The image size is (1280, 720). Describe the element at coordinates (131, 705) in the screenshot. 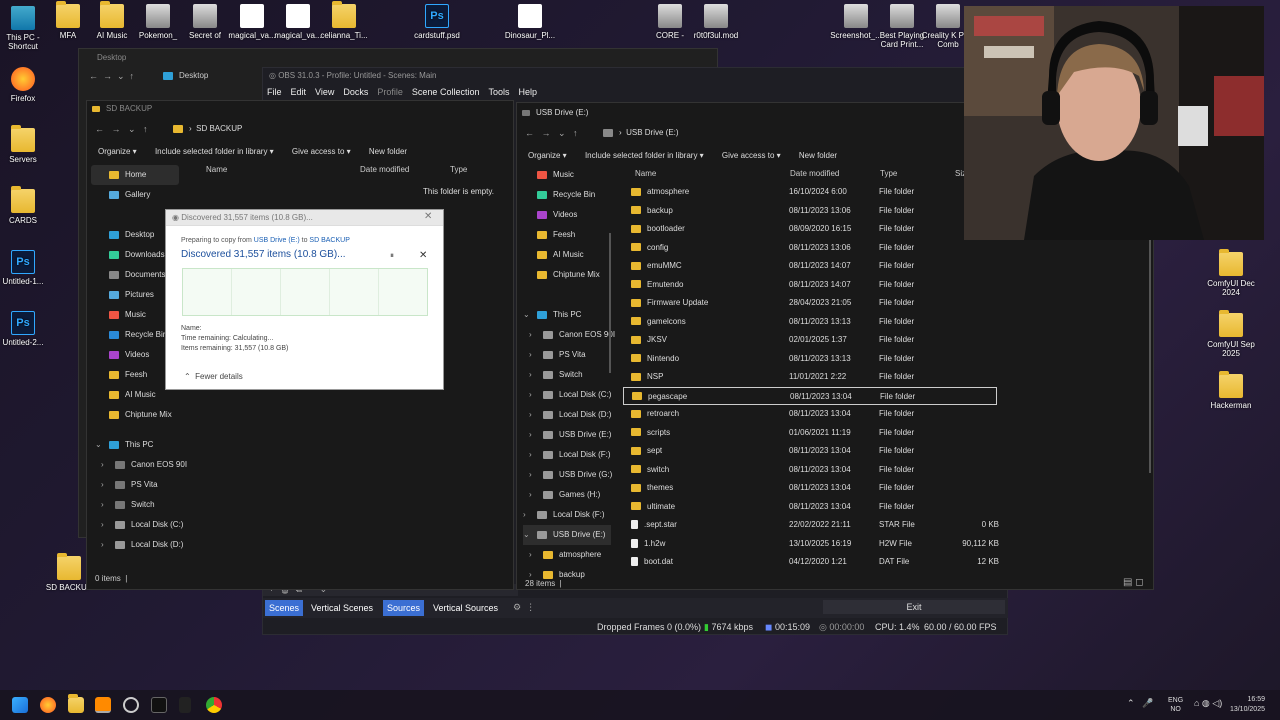

I see `obs-taskbar-icon` at that location.